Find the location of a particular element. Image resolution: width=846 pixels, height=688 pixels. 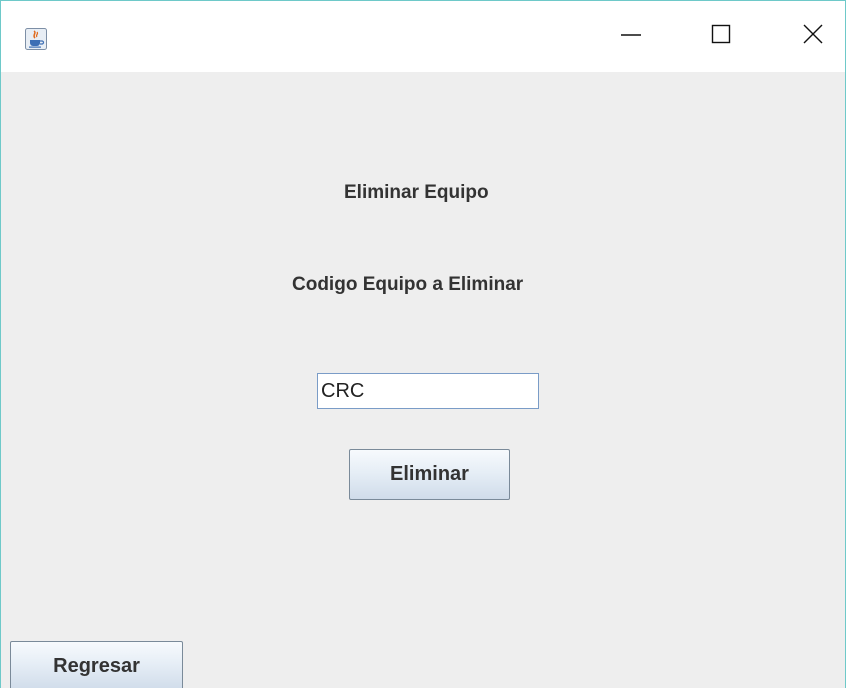

minimize-icon is located at coordinates (631, 36).